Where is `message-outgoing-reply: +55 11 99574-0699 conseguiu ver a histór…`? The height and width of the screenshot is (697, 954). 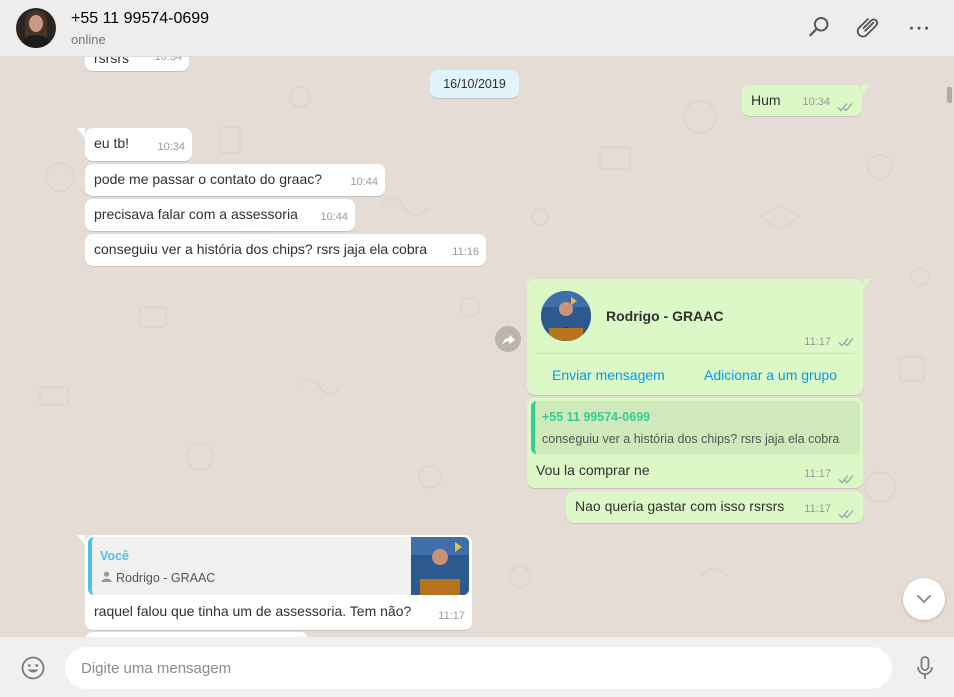
message-outgoing-reply: +55 11 99574-0699 conseguiu ver a histór… is located at coordinates (695, 443).